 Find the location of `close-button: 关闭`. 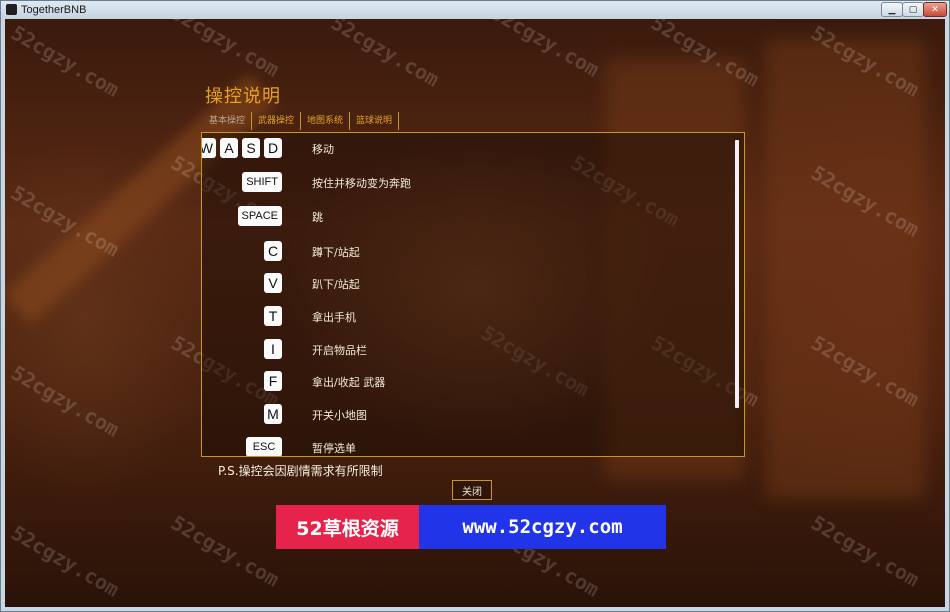

close-button: 关闭 is located at coordinates (472, 490).